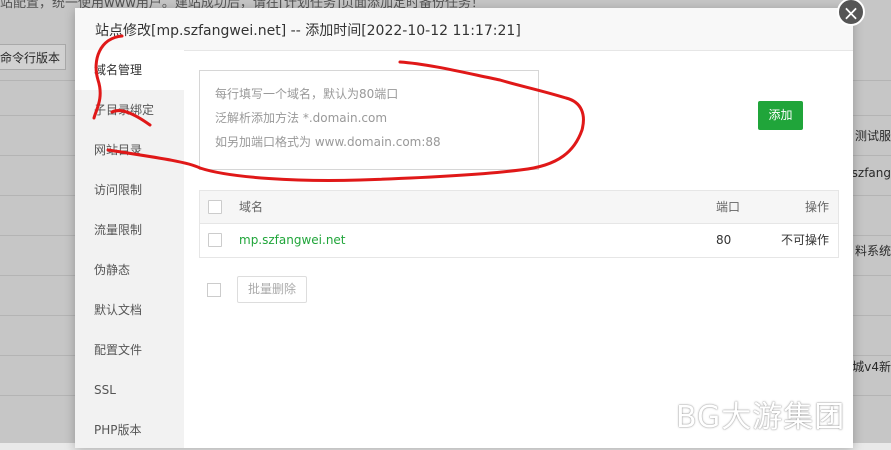 The height and width of the screenshot is (450, 891). I want to click on menu-item-ssl: SSL, so click(129, 390).